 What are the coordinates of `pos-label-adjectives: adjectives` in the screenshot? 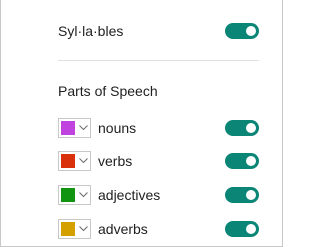 It's located at (129, 195).